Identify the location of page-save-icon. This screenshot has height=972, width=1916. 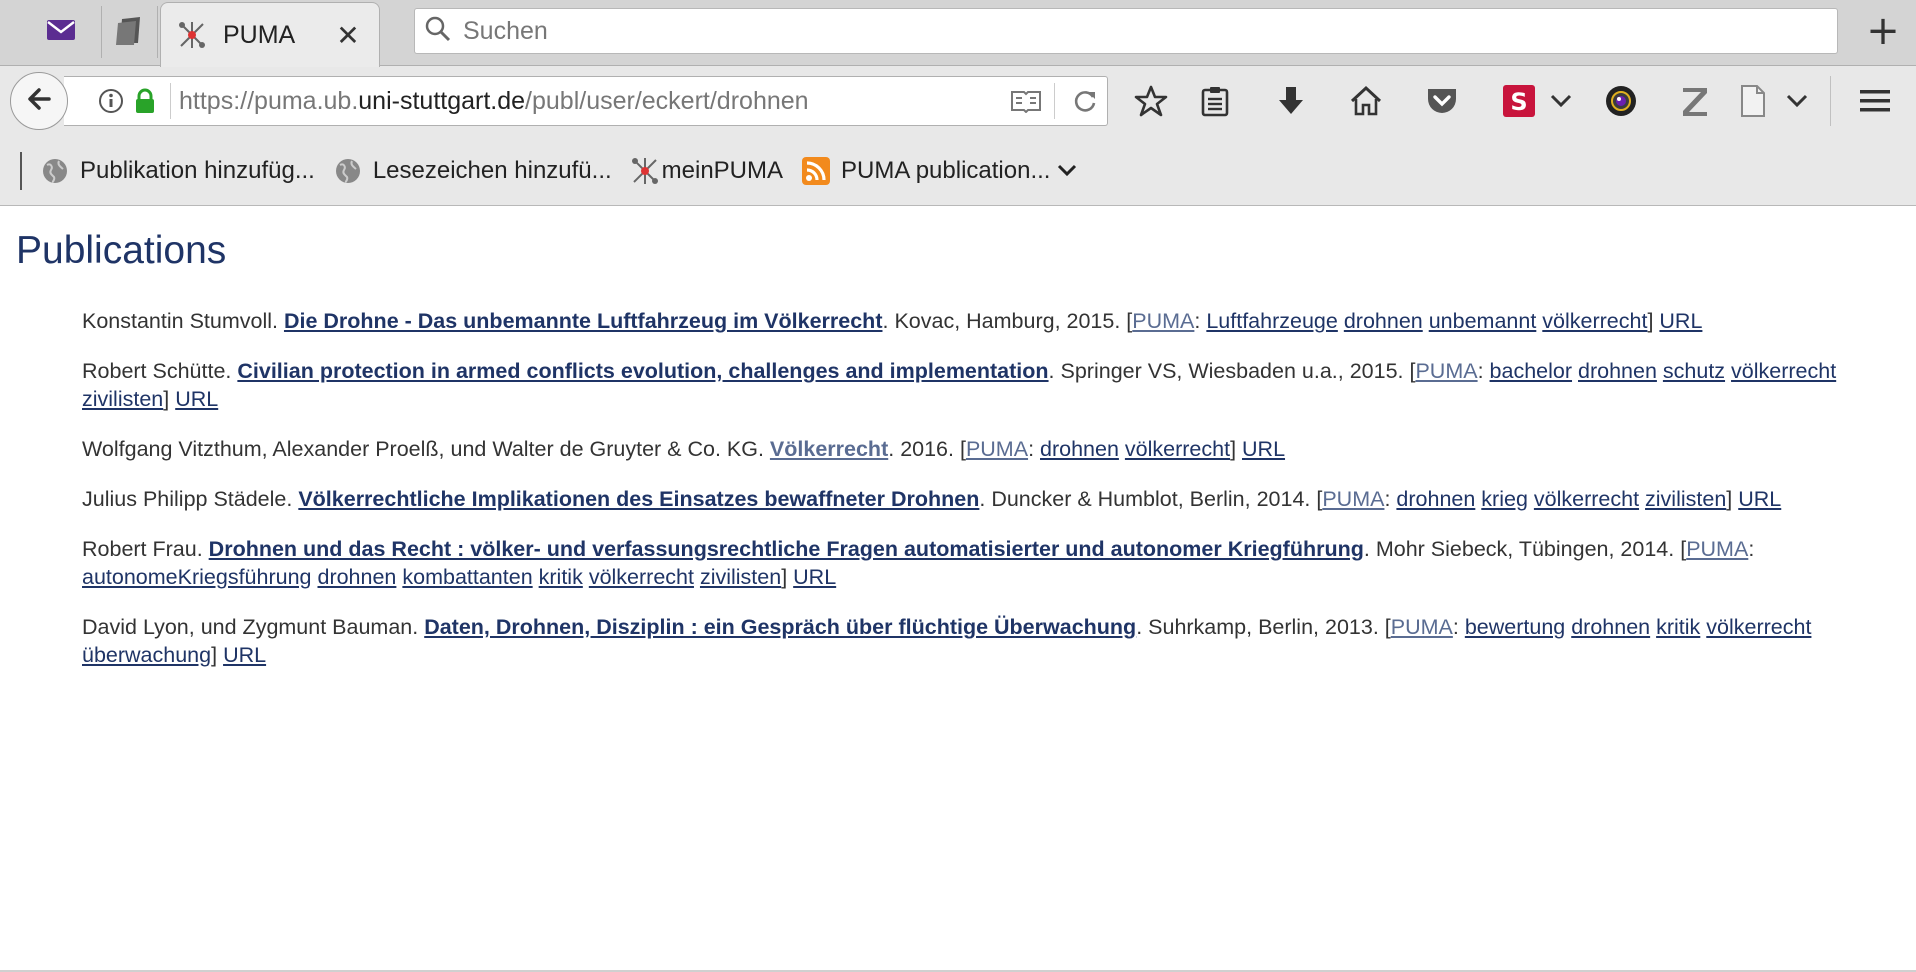
(1753, 101).